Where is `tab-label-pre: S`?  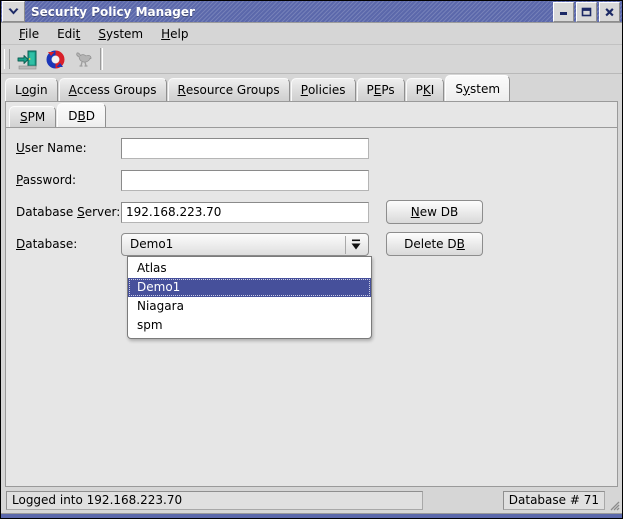 tab-label-pre: S is located at coordinates (459, 88).